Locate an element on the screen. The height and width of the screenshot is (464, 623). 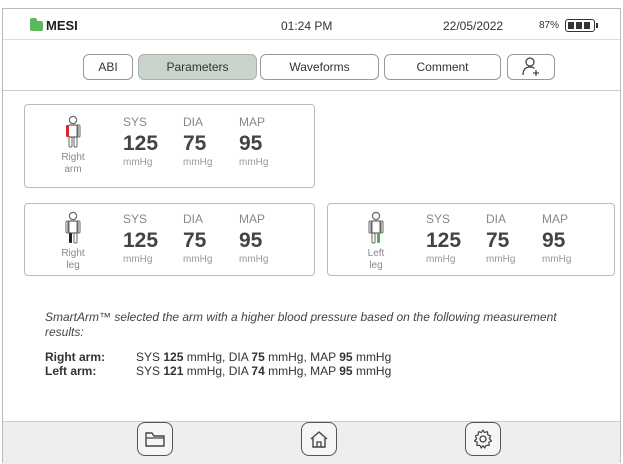
result-label: Left arm: is located at coordinates (71, 371).